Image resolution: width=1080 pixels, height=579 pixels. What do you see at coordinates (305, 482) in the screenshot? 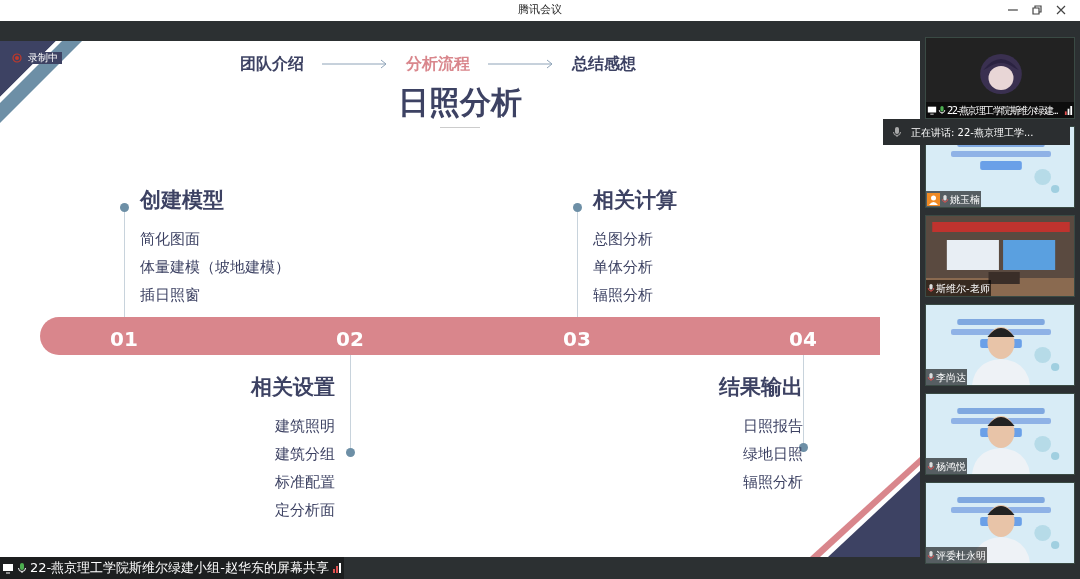
I see `step-item: 标准配置` at bounding box center [305, 482].